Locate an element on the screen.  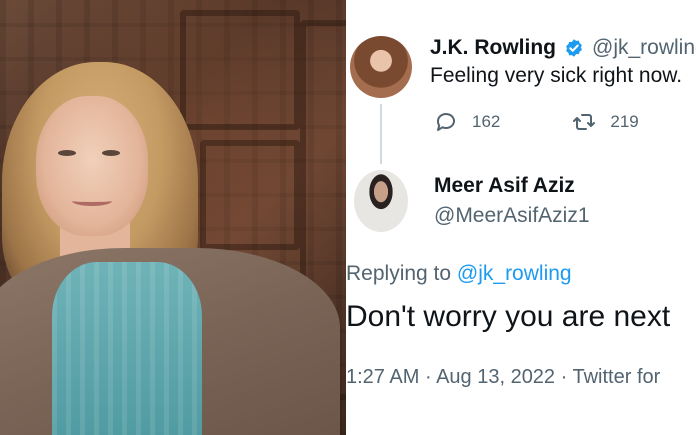
replying-to-line: Replying to @jk_rowling is located at coordinates (459, 274).